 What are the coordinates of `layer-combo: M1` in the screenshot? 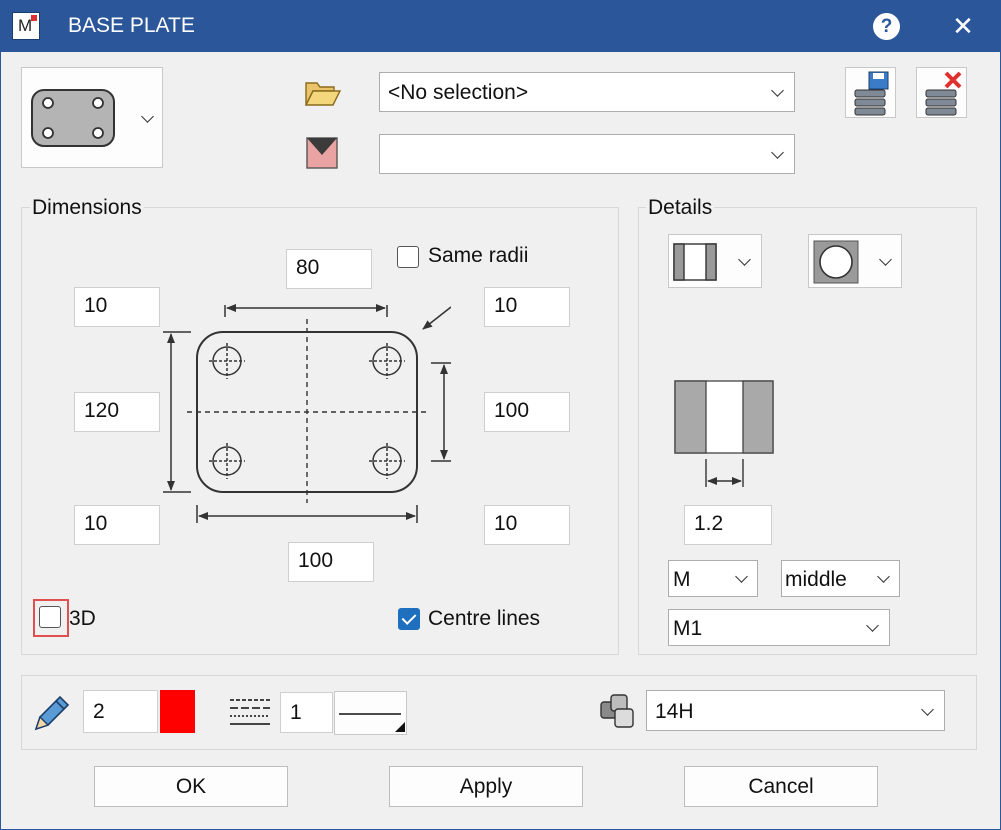 It's located at (779, 627).